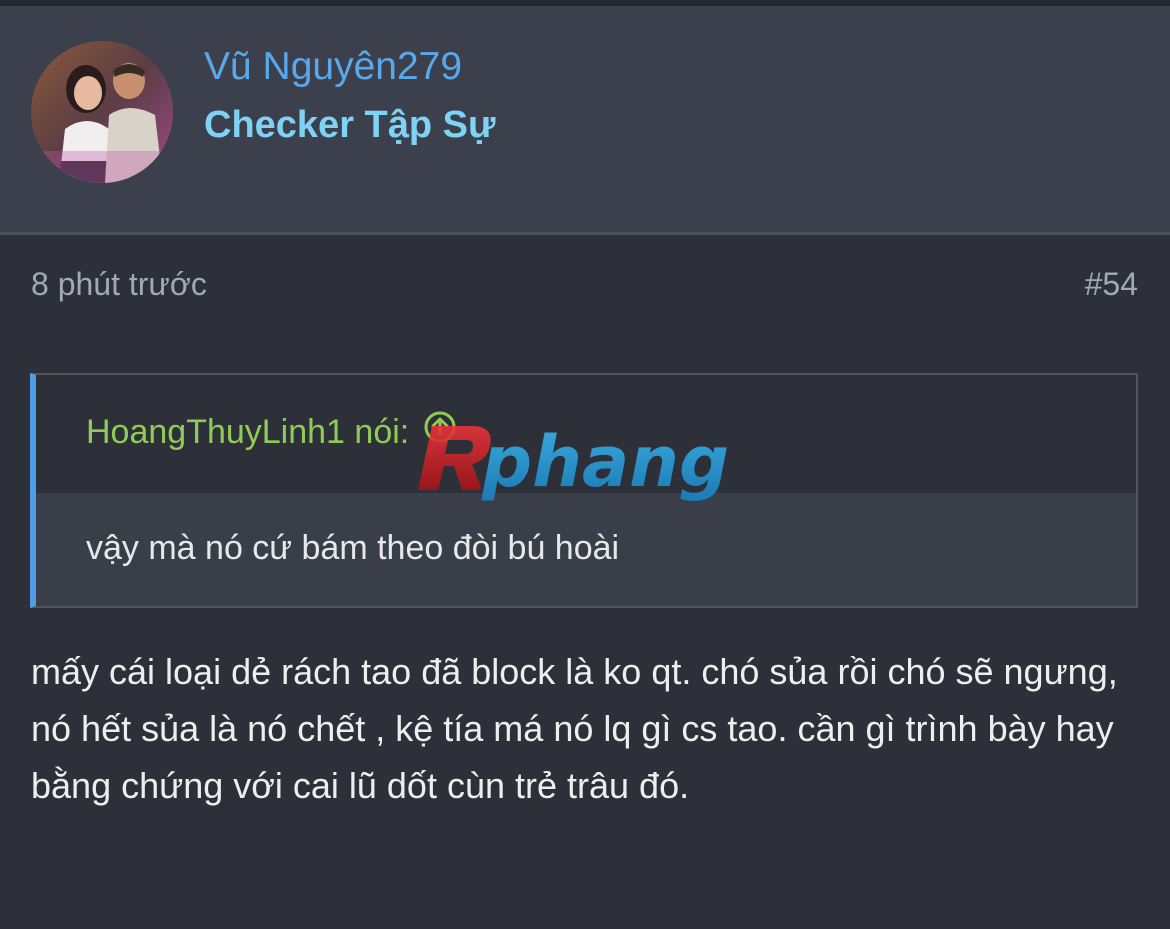  Describe the element at coordinates (586, 434) in the screenshot. I see `quote-header: HoangThuyLinh1 nói:` at that location.